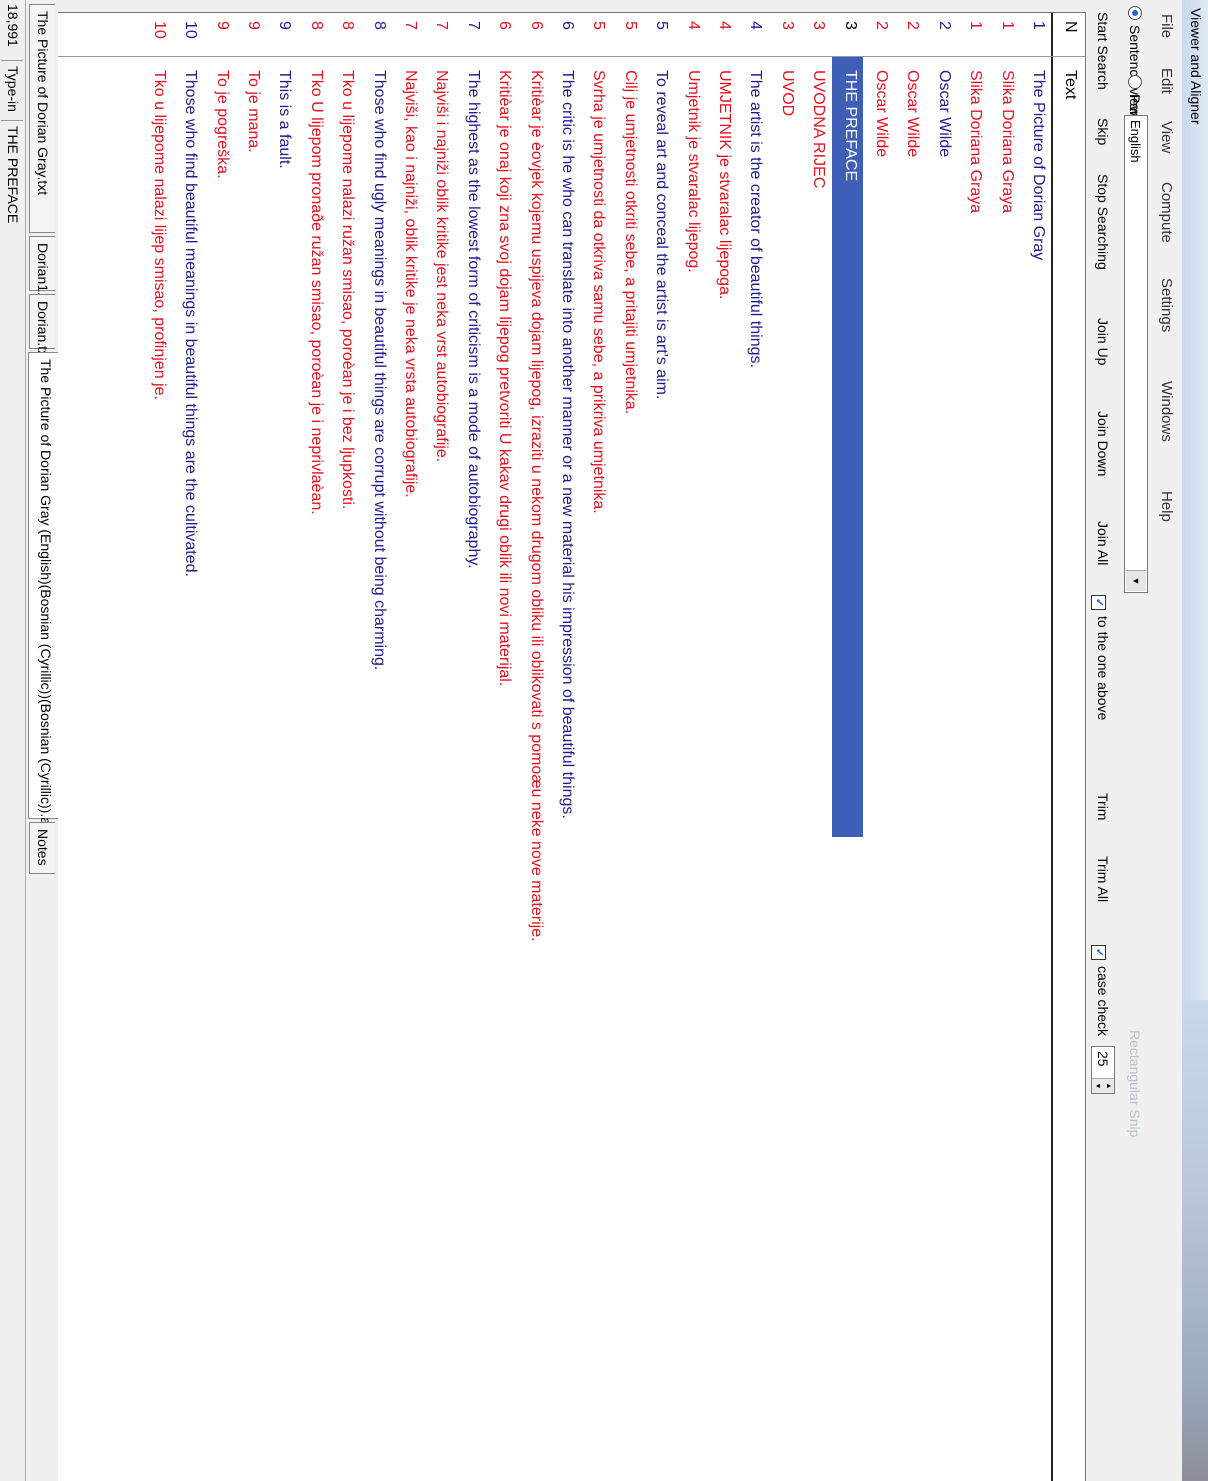 The width and height of the screenshot is (1208, 1481). I want to click on row-number: 9, so click(253, 25).